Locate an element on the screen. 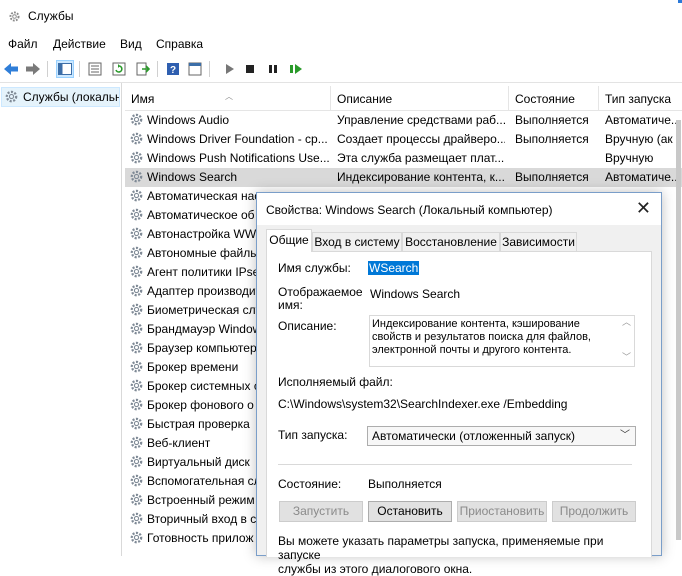 The width and height of the screenshot is (682, 576). help-icon: ? is located at coordinates (173, 69).